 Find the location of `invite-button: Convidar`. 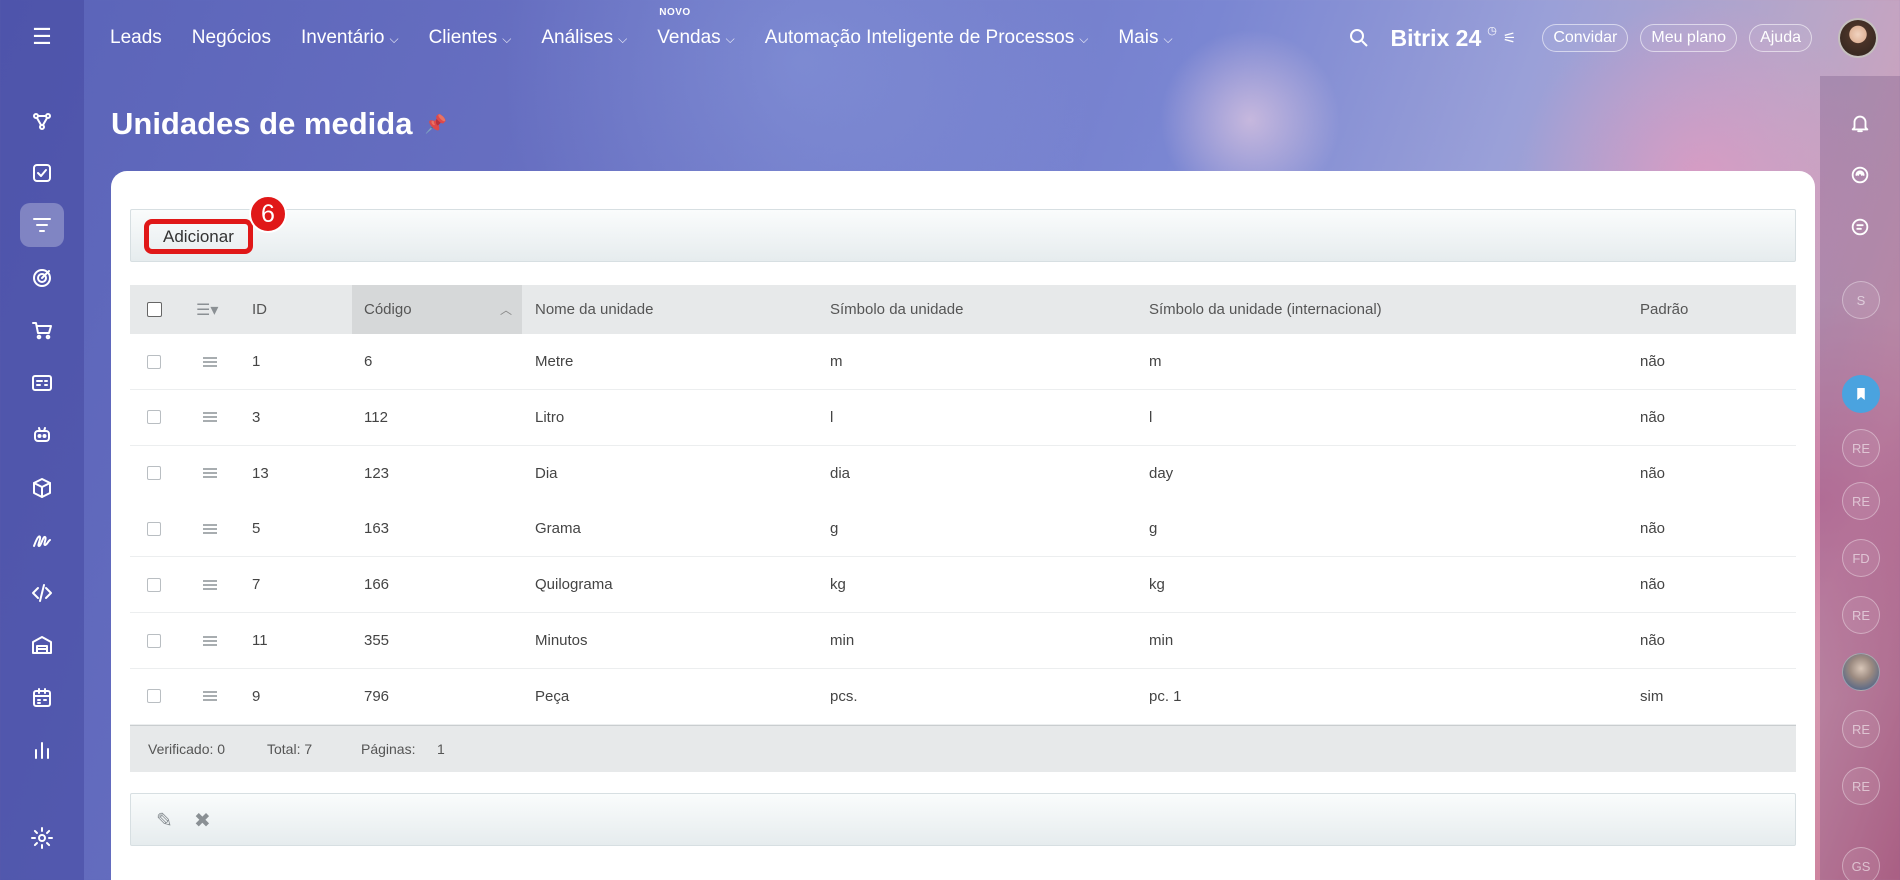

invite-button: Convidar is located at coordinates (1585, 38).